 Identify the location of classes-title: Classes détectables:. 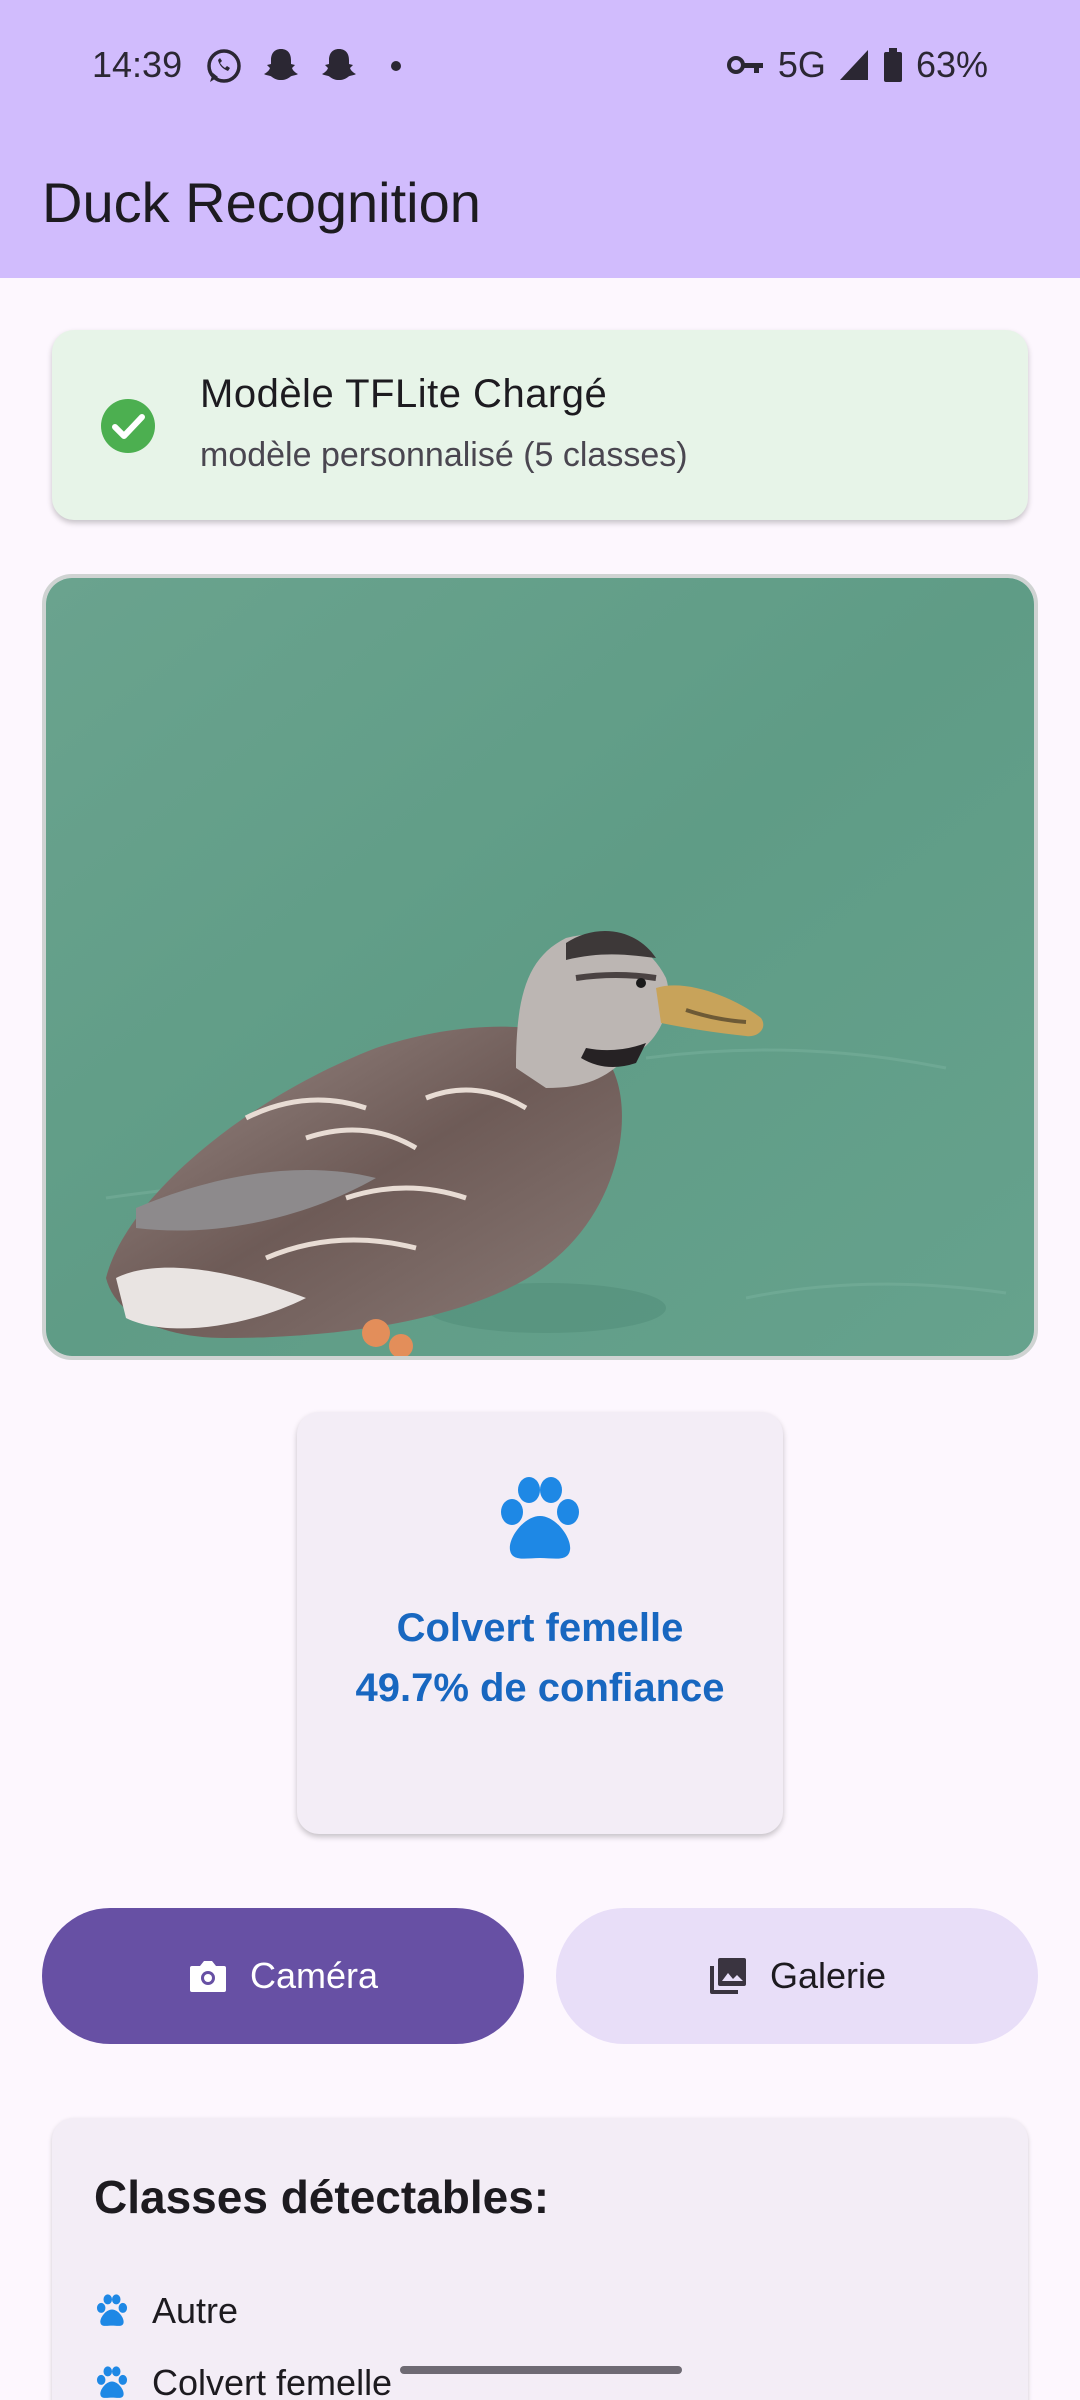
(322, 2197).